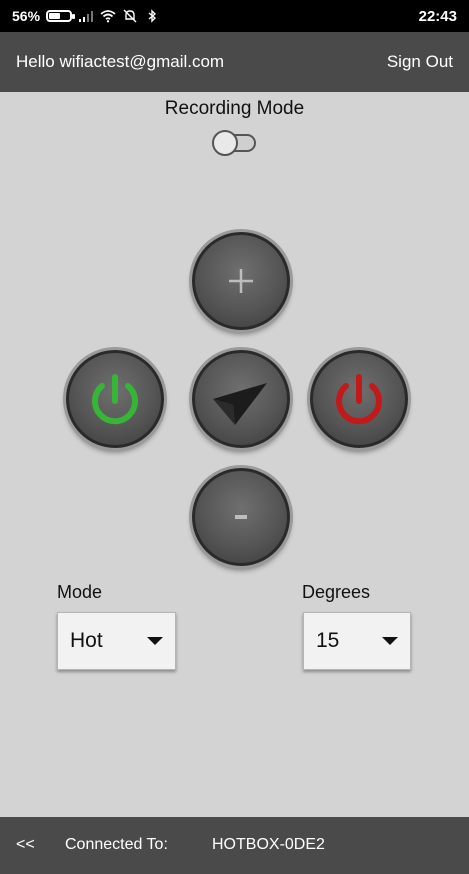 The width and height of the screenshot is (469, 874). Describe the element at coordinates (357, 641) in the screenshot. I see `degrees-dropdown: 15` at that location.